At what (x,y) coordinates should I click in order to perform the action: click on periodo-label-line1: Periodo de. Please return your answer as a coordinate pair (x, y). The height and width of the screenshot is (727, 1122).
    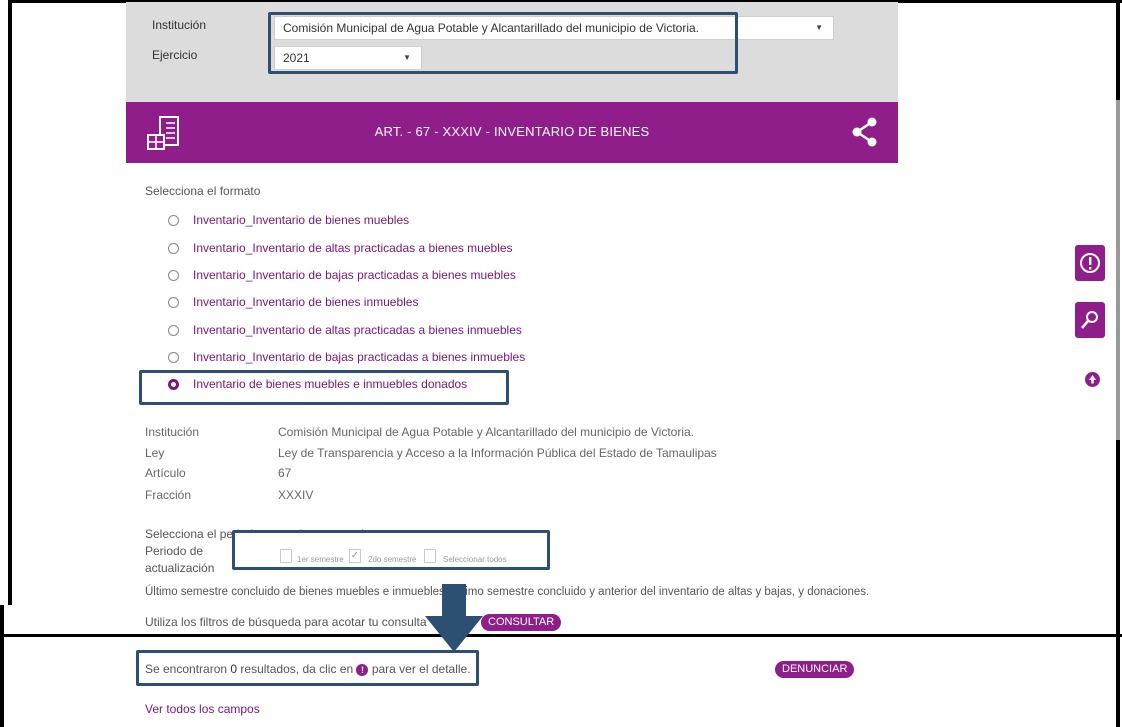
    Looking at the image, I should click on (174, 551).